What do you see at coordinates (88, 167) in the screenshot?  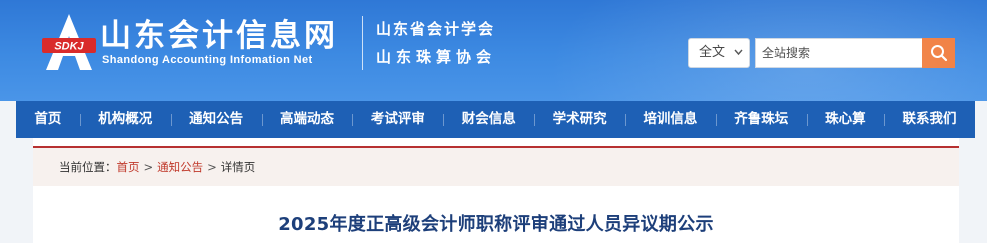 I see `breadcrumb-prefix: 当前位置：` at bounding box center [88, 167].